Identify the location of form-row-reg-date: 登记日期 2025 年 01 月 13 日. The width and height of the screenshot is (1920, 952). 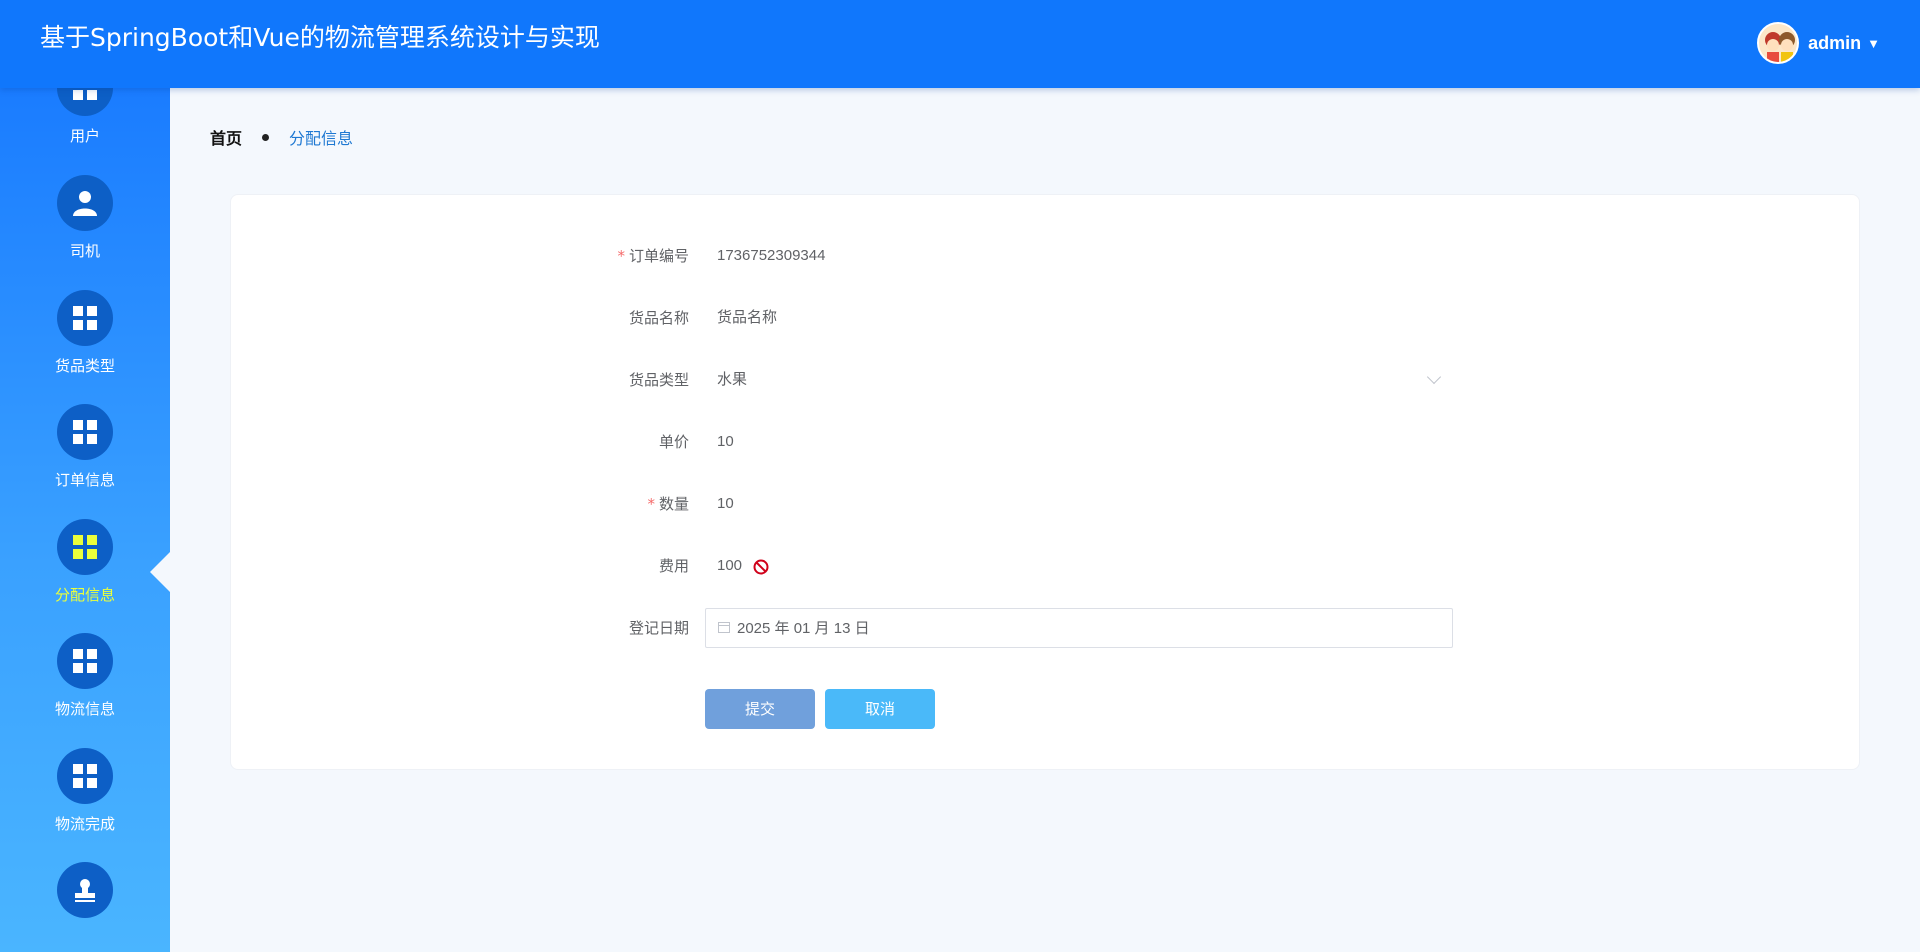
(1046, 628).